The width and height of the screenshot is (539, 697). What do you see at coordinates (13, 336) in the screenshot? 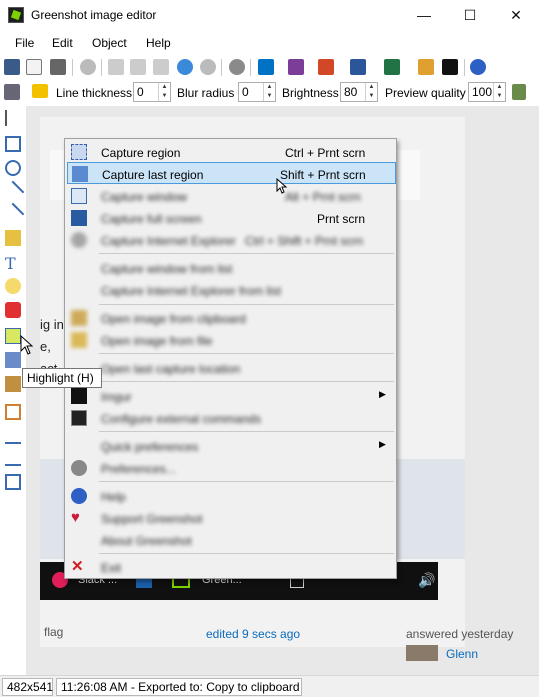
I see `highlight-icon` at bounding box center [13, 336].